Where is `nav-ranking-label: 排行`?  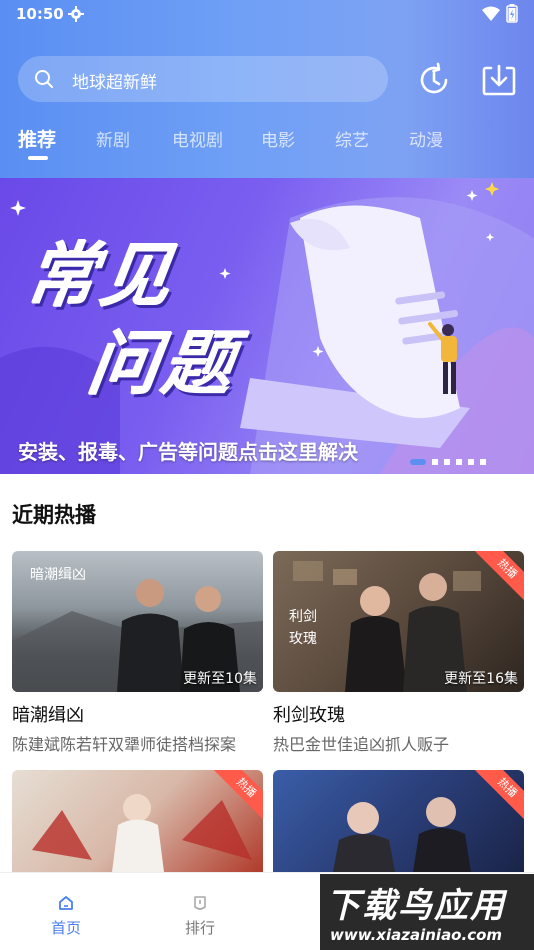
nav-ranking-label: 排行 is located at coordinates (199, 928).